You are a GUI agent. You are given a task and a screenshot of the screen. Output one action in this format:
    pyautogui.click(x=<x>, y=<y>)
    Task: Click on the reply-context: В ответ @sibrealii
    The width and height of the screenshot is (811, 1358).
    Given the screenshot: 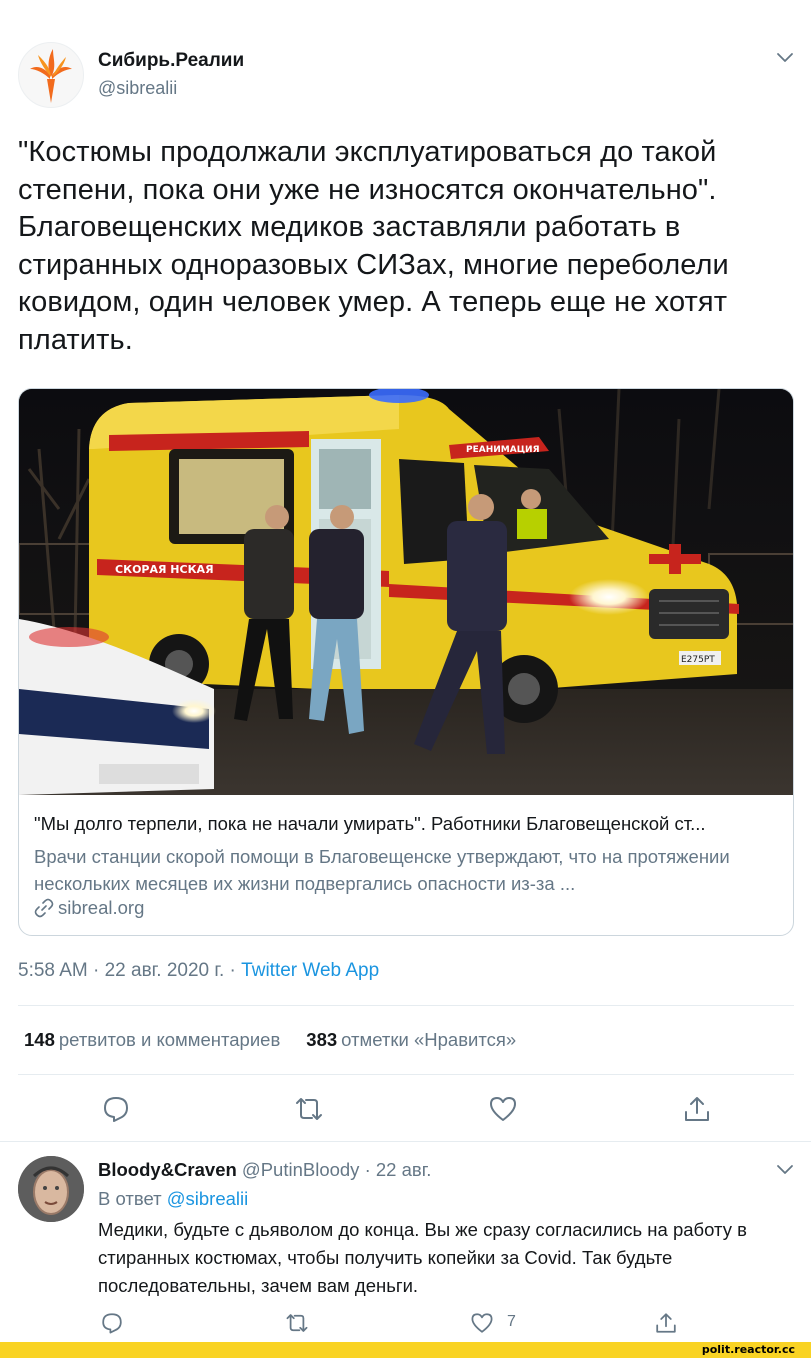 What is the action you would take?
    pyautogui.click(x=173, y=1199)
    